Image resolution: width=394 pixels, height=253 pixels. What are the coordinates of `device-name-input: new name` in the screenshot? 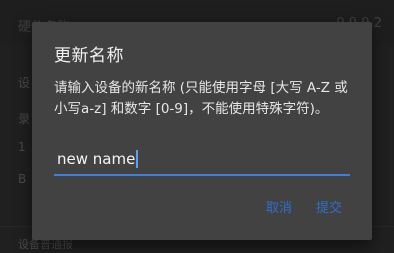 It's located at (202, 162).